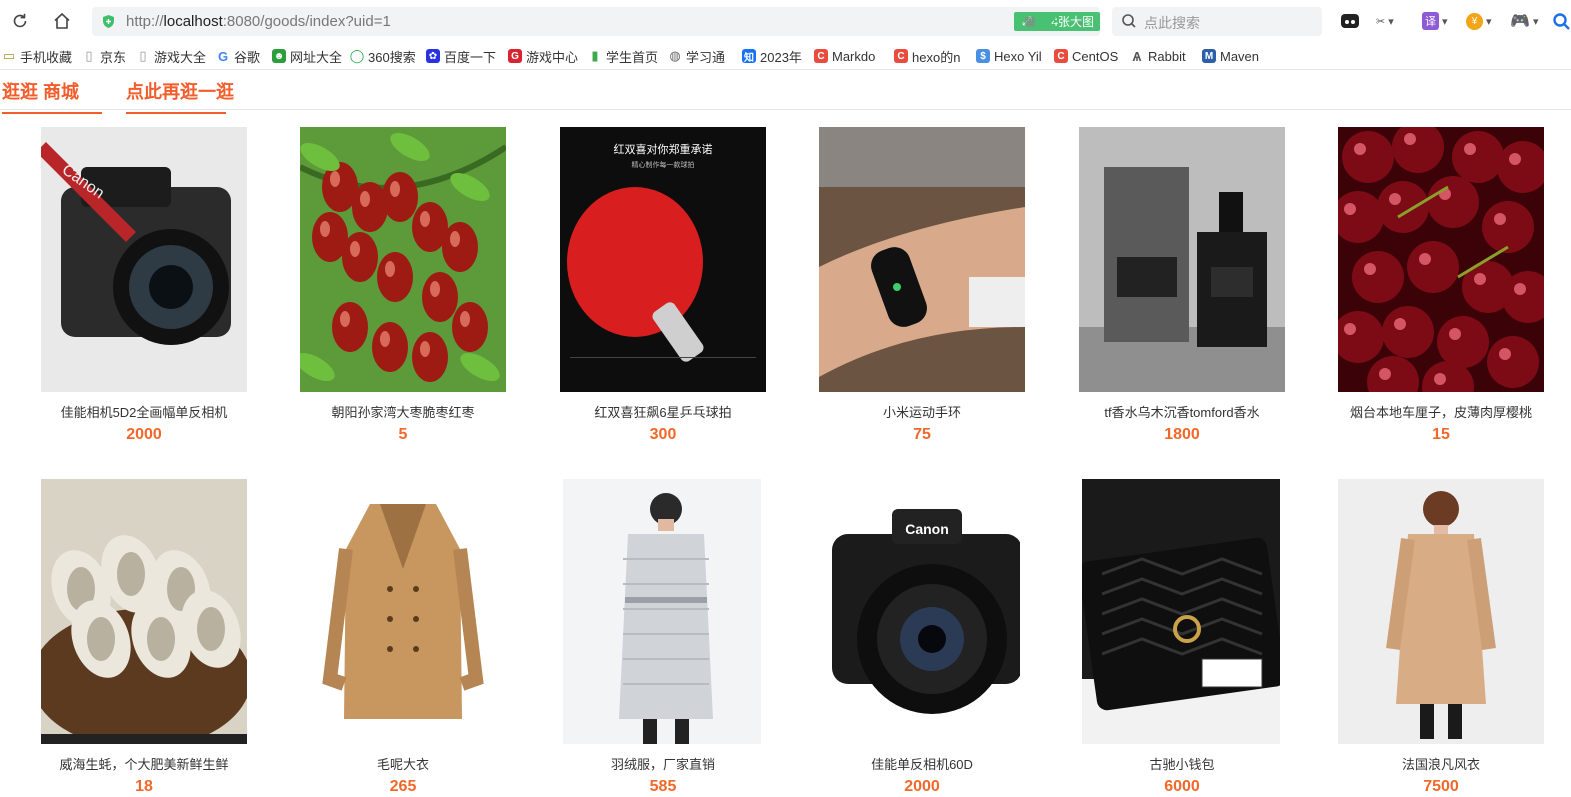 Image resolution: width=1571 pixels, height=797 pixels. I want to click on product-card: 朝阳孙家湾大枣脆枣红枣 5, so click(403, 285).